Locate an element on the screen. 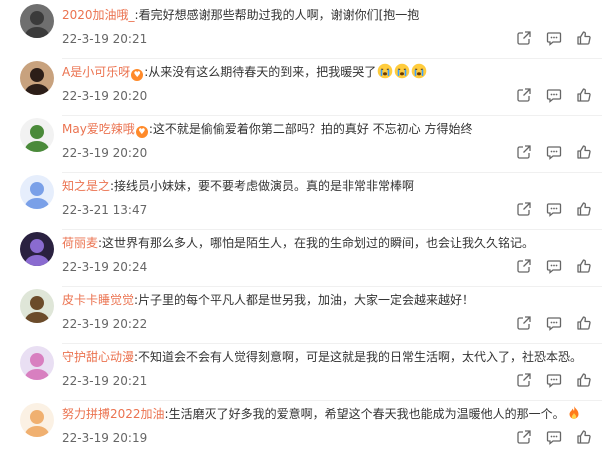 The height and width of the screenshot is (460, 602). comment-text: :片子里的每个平凡人都是世另我，加油，大家一定会越来越好！ is located at coordinates (304, 300).